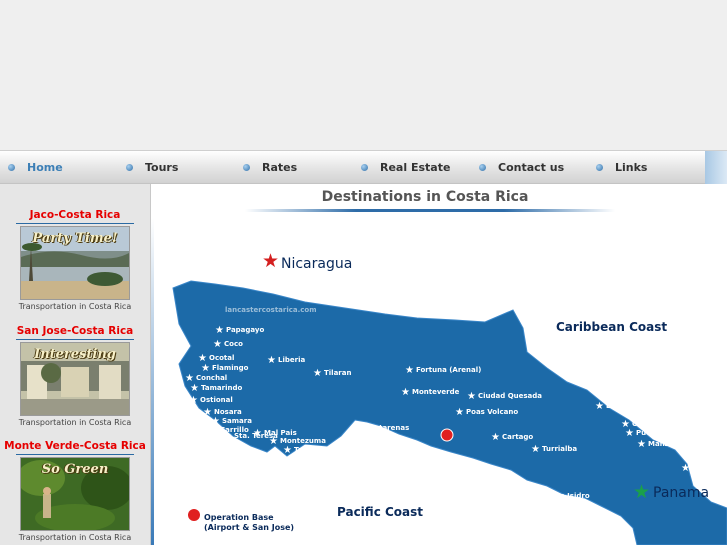 Image resolution: width=727 pixels, height=545 pixels. What do you see at coordinates (291, 360) in the screenshot?
I see `destination-label: Liberia` at bounding box center [291, 360].